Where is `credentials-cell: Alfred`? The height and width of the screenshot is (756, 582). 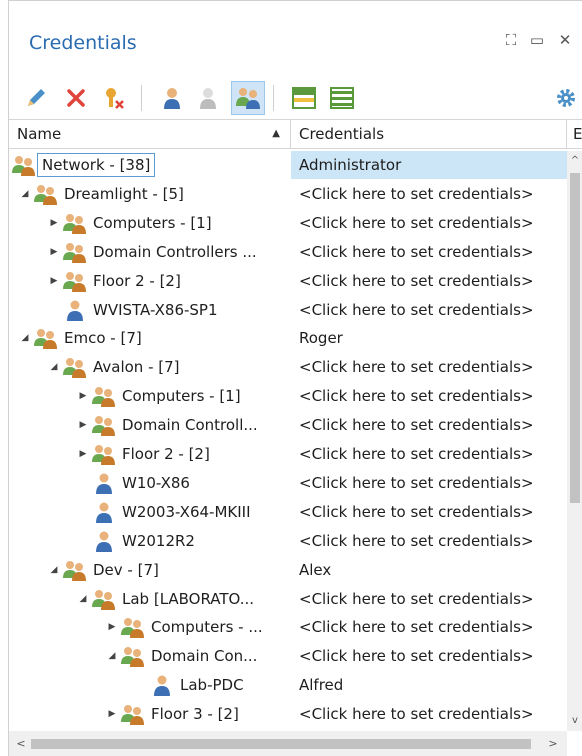 credentials-cell: Alfred is located at coordinates (429, 685).